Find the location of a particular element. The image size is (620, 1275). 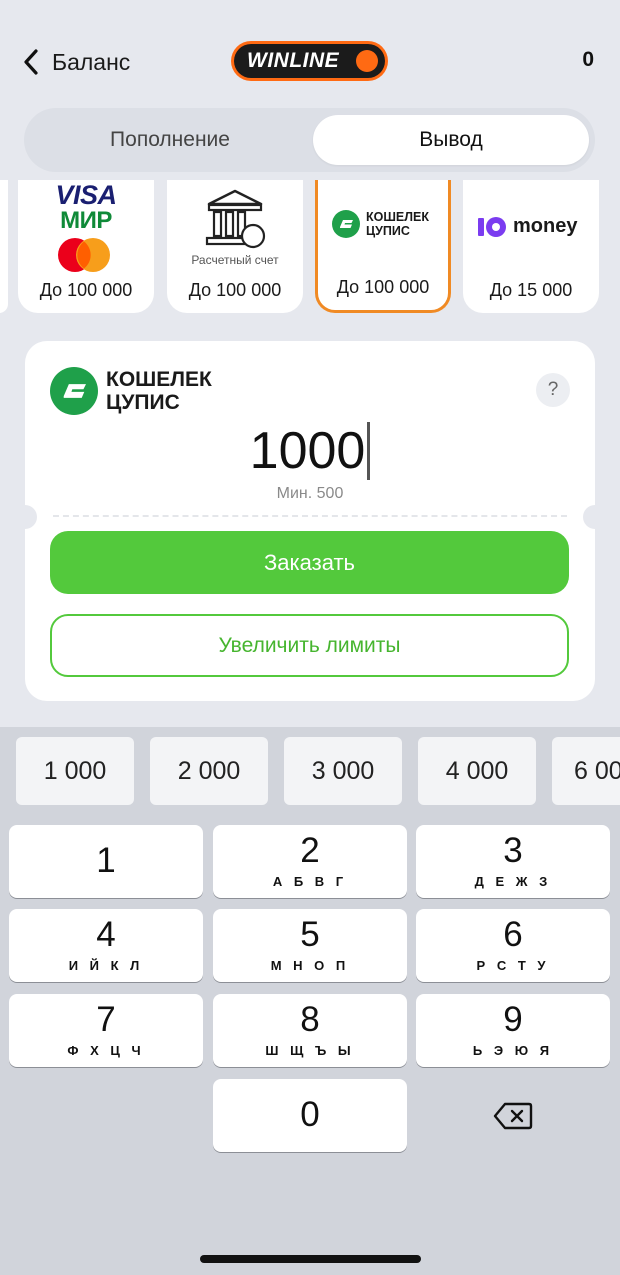

bank-building-icon is located at coordinates (235, 219).